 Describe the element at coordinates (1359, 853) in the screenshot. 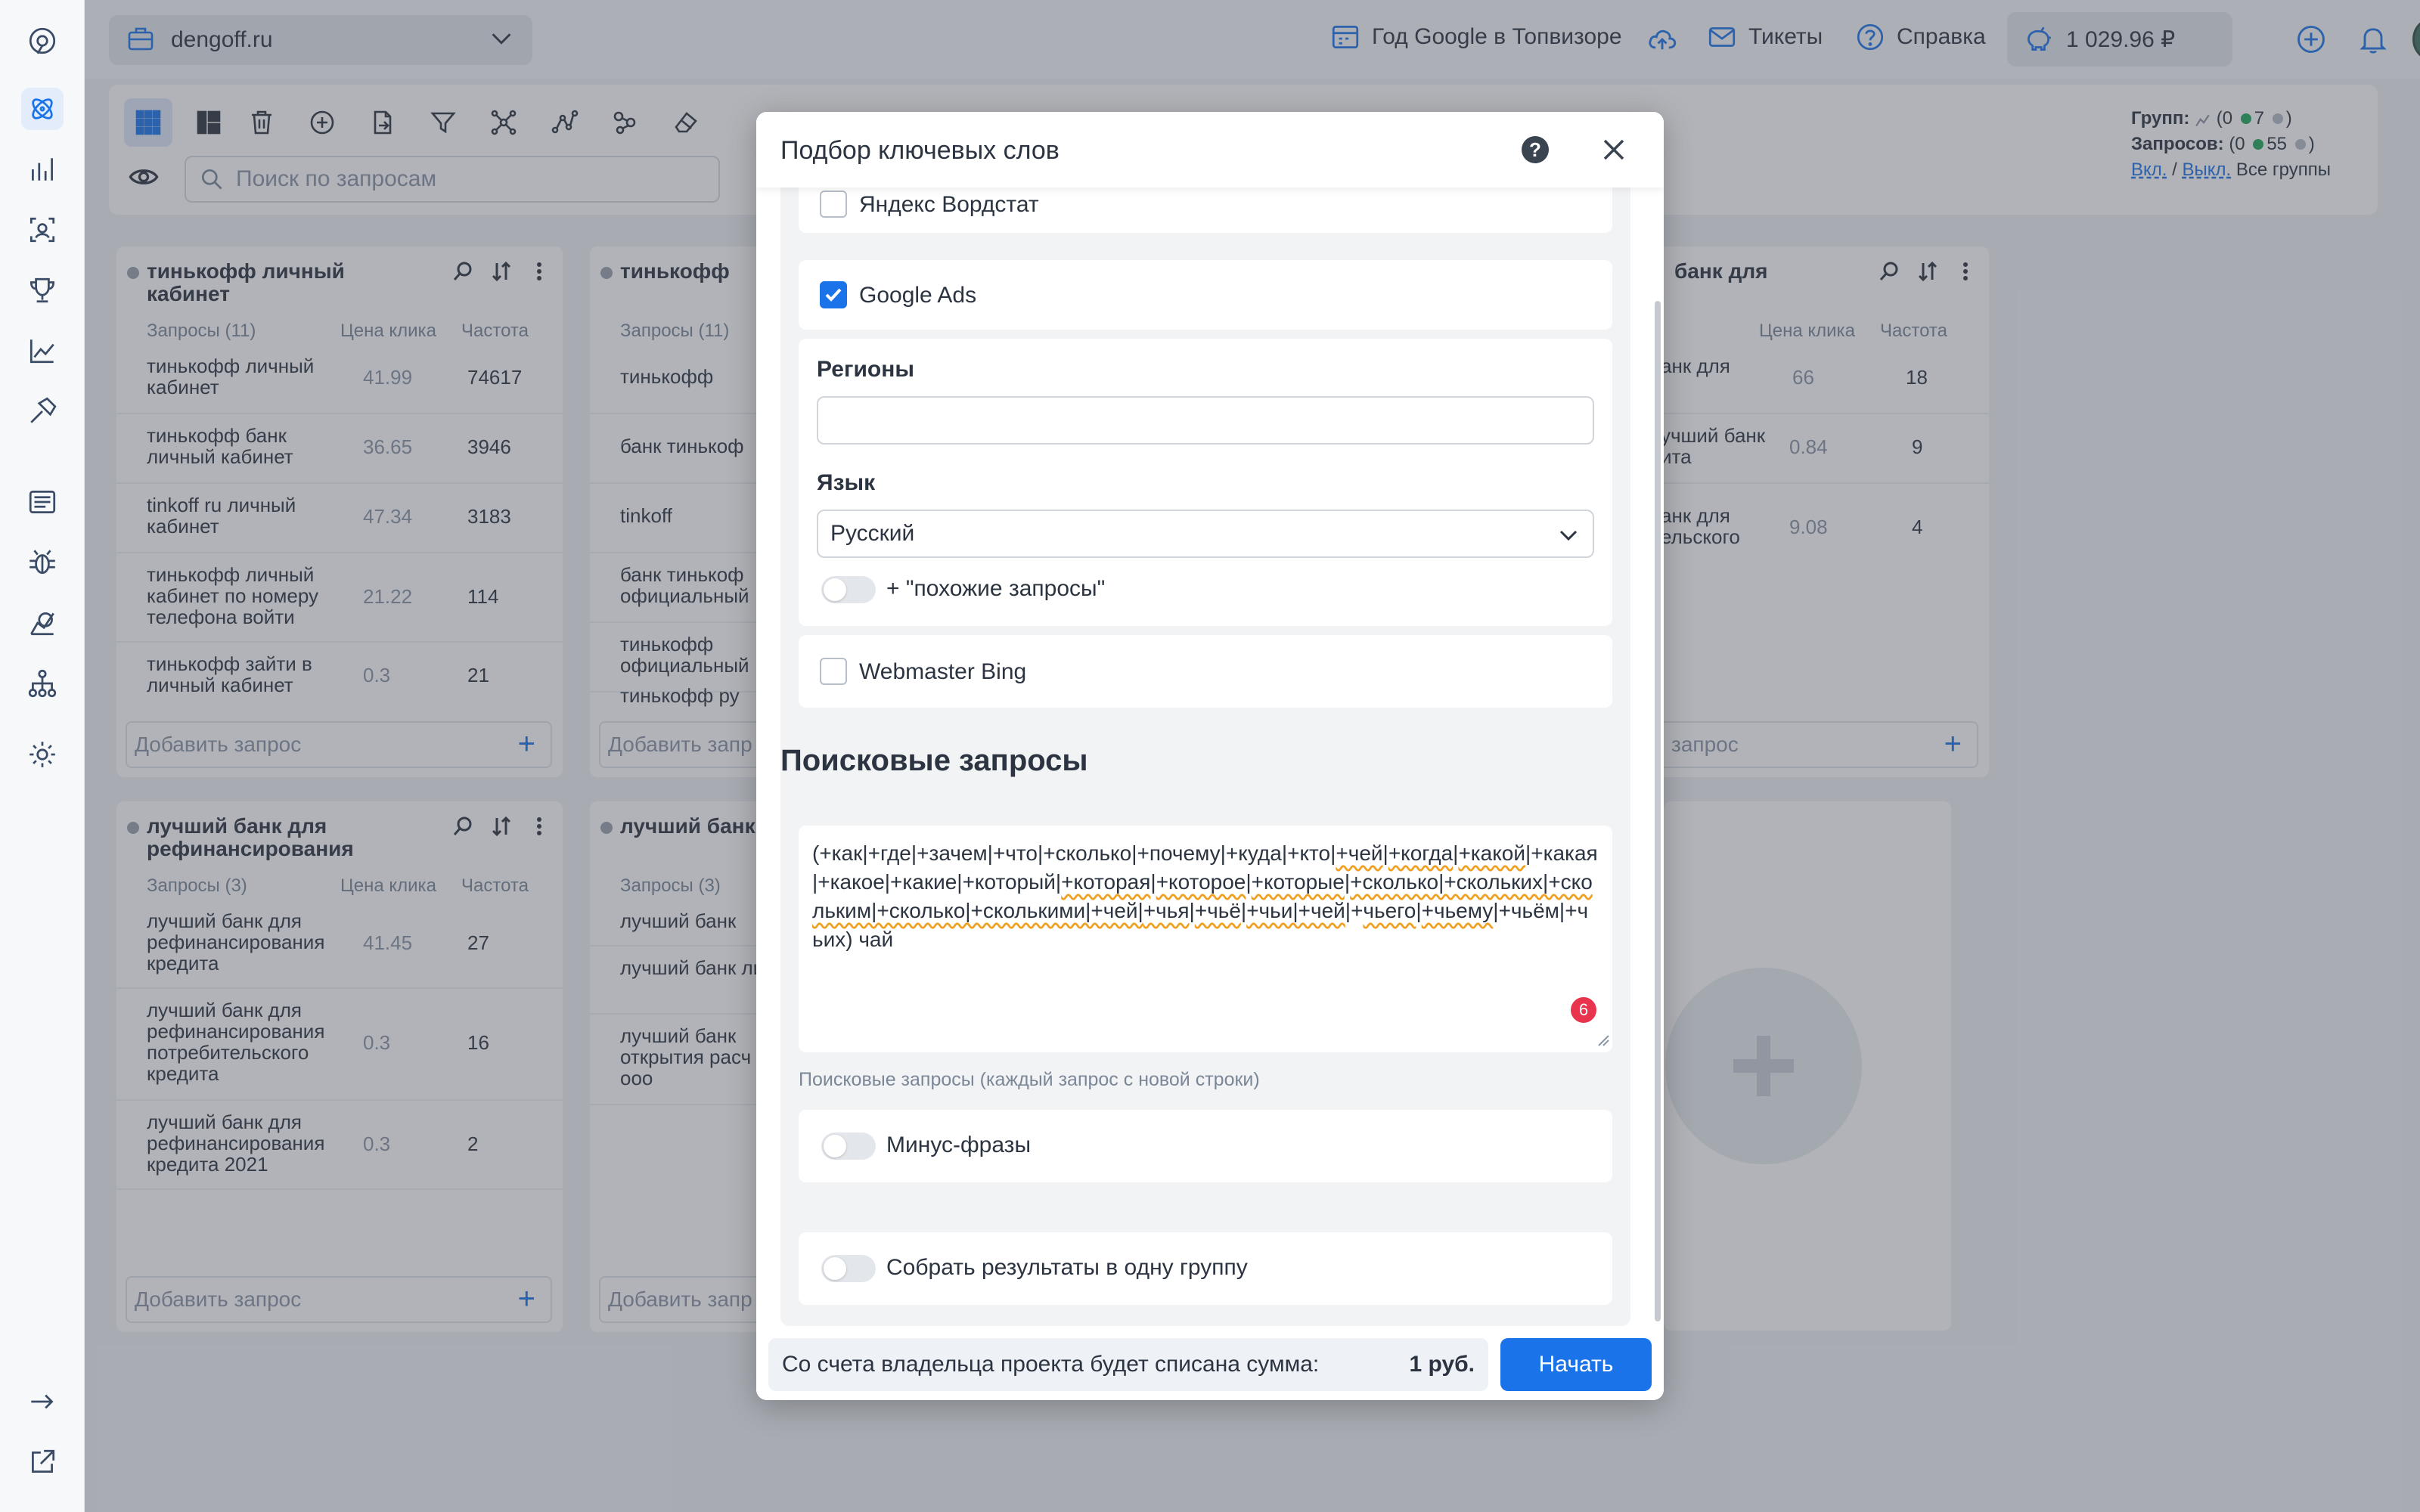

I see `misspelled-word: +чей` at that location.